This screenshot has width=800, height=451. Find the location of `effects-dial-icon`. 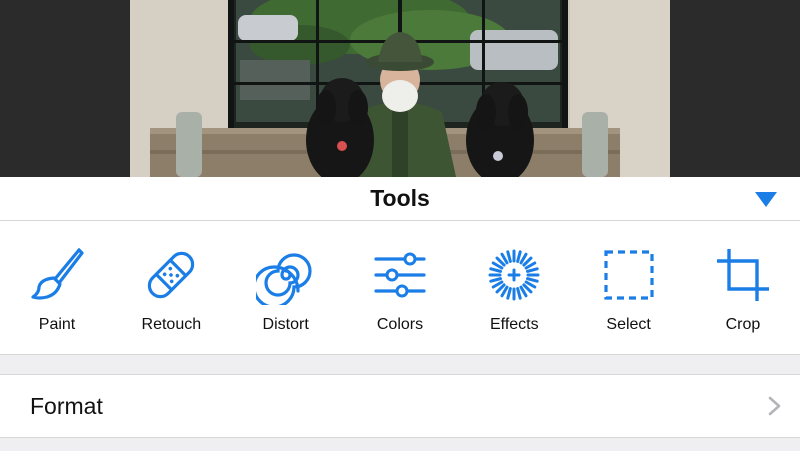

effects-dial-icon is located at coordinates (514, 275).